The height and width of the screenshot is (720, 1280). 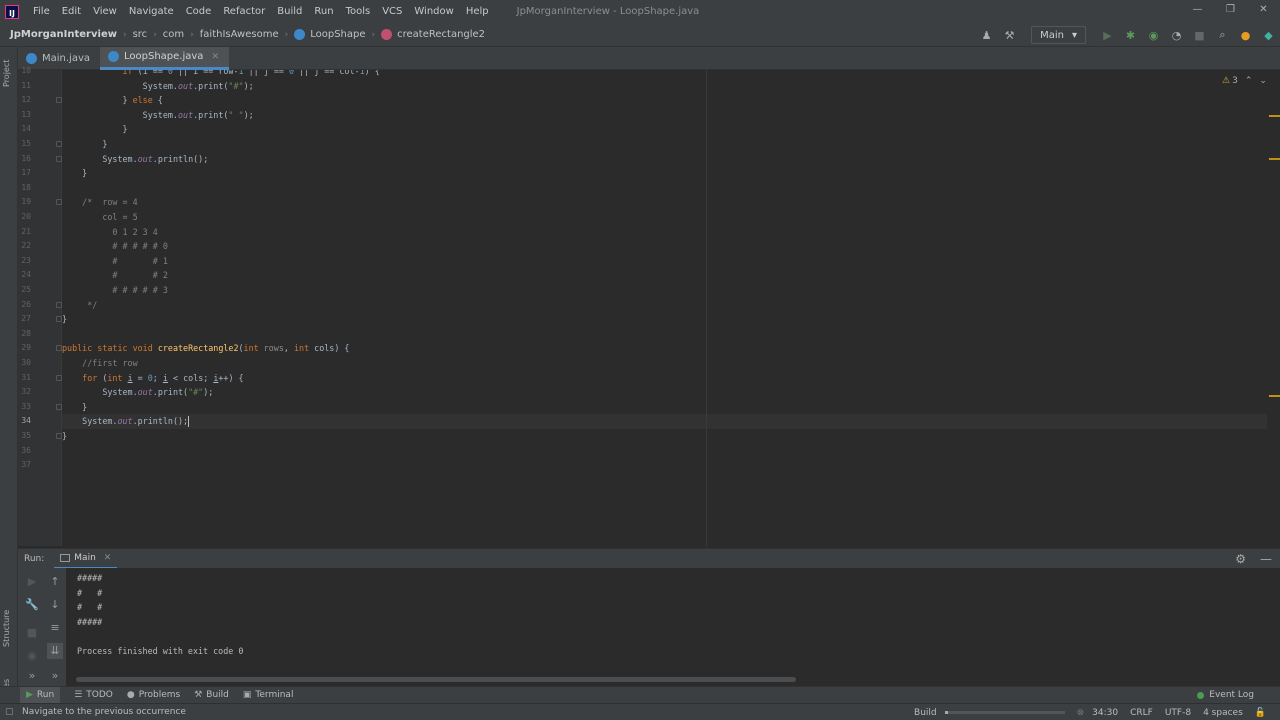 What do you see at coordinates (26, 202) in the screenshot?
I see `line-number: 19` at bounding box center [26, 202].